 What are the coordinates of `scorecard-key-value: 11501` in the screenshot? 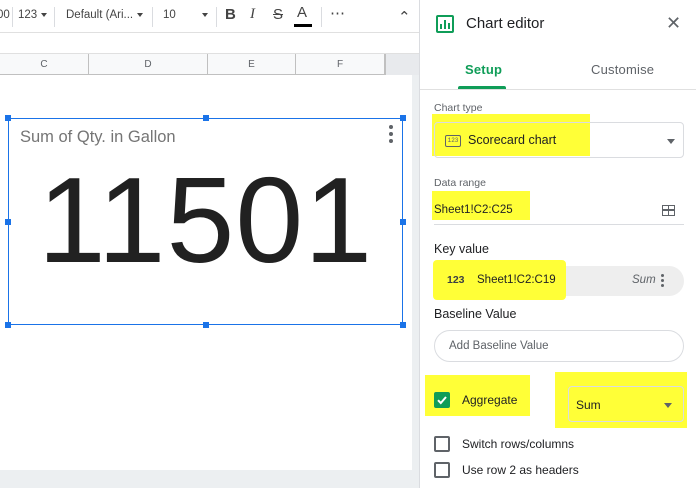 It's located at (205, 220).